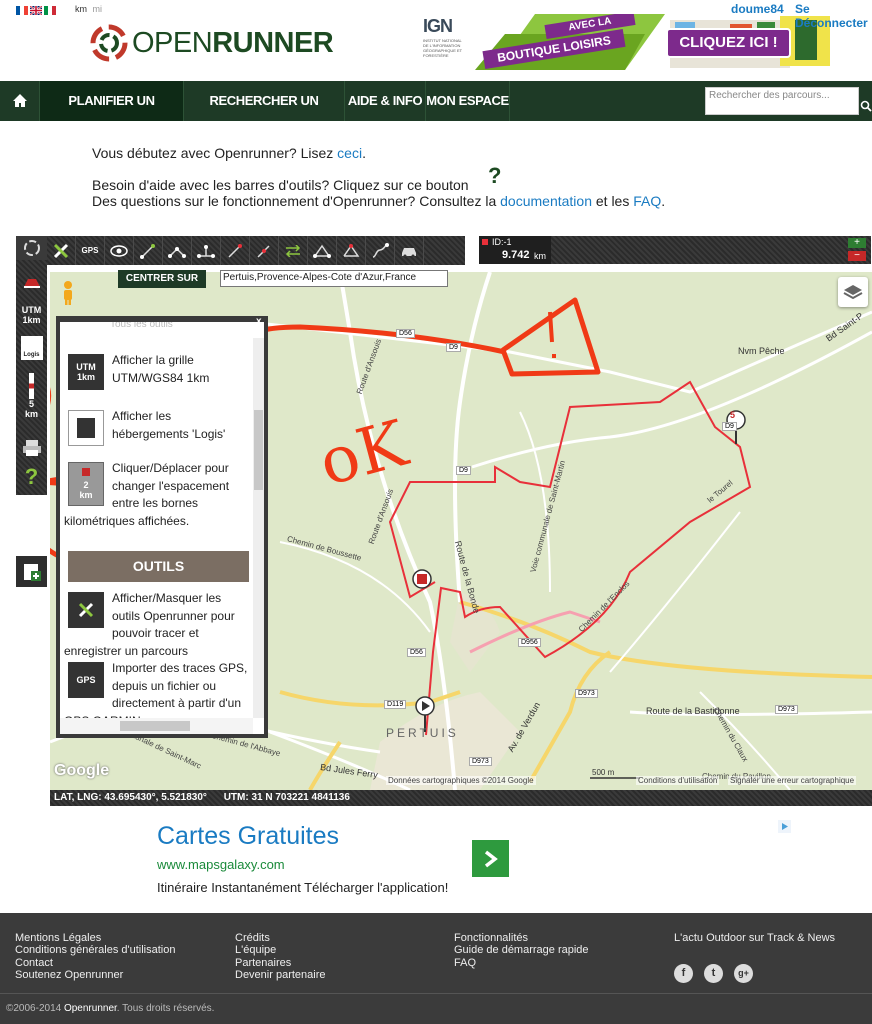 The image size is (872, 1024). What do you see at coordinates (678, 780) in the screenshot?
I see `terms-link: Conditions d'utilisation` at bounding box center [678, 780].